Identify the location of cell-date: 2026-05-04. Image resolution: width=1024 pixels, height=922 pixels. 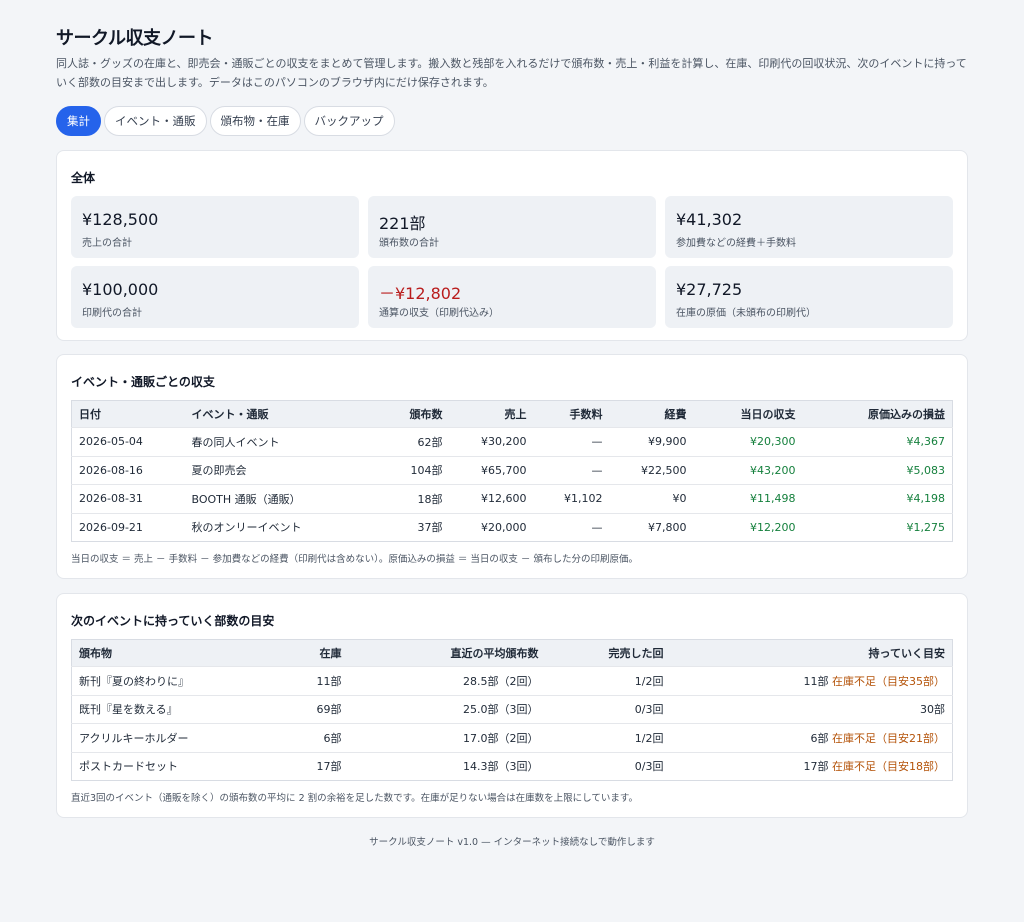
(128, 441).